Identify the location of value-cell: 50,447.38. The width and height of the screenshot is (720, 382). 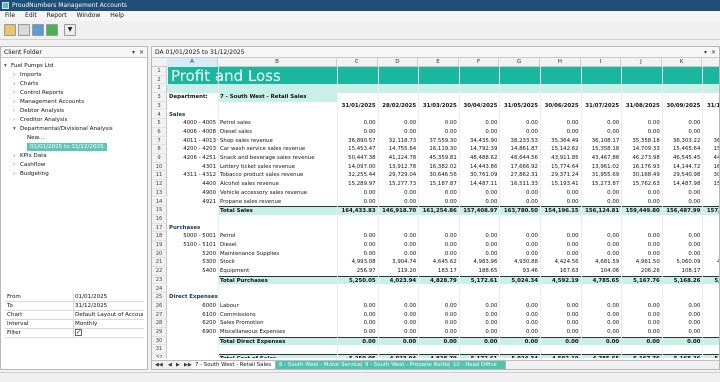
(357, 158).